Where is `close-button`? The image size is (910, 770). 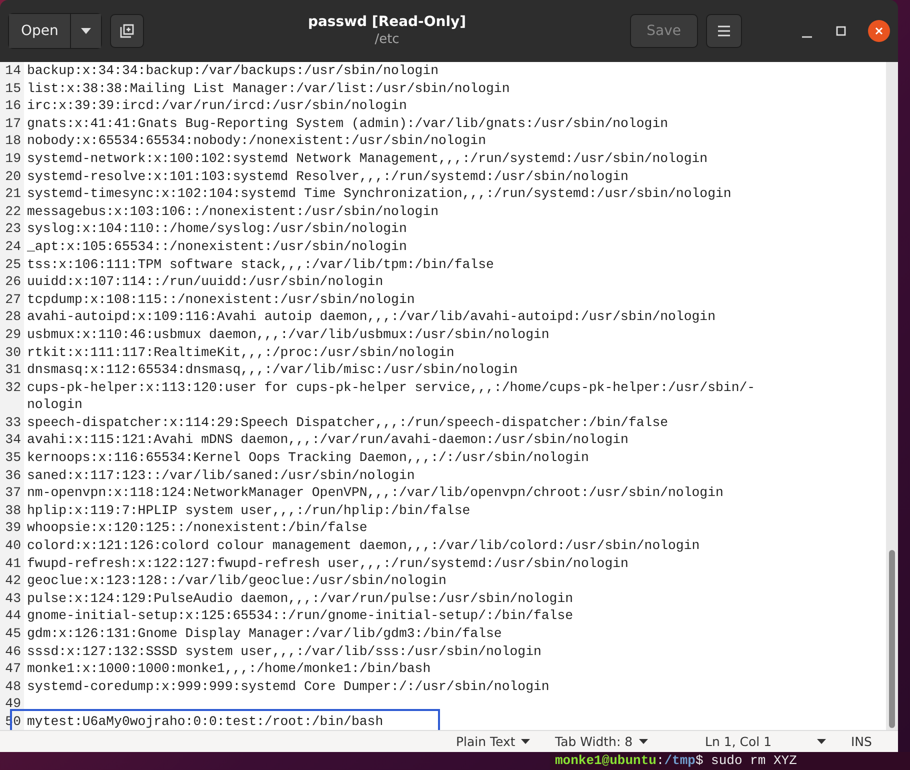
close-button is located at coordinates (879, 31).